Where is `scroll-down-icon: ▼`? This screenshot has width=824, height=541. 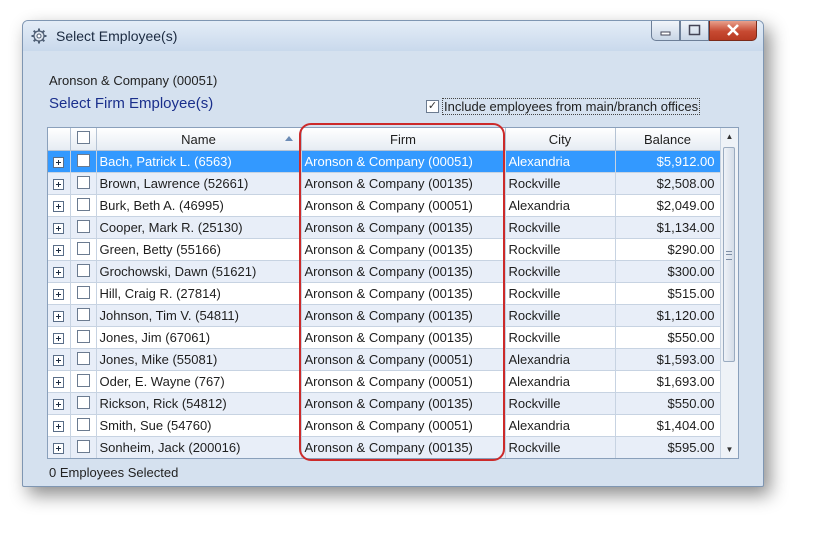
scroll-down-icon: ▼ is located at coordinates (729, 449).